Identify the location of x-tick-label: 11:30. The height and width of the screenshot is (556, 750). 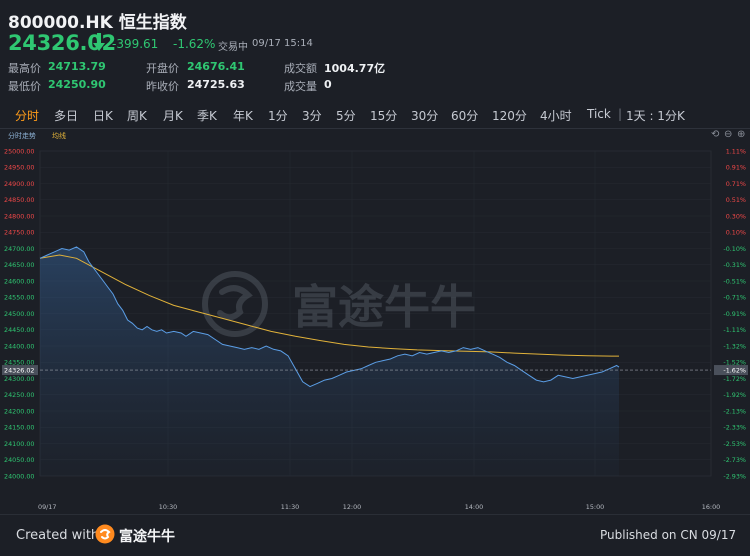
(290, 507).